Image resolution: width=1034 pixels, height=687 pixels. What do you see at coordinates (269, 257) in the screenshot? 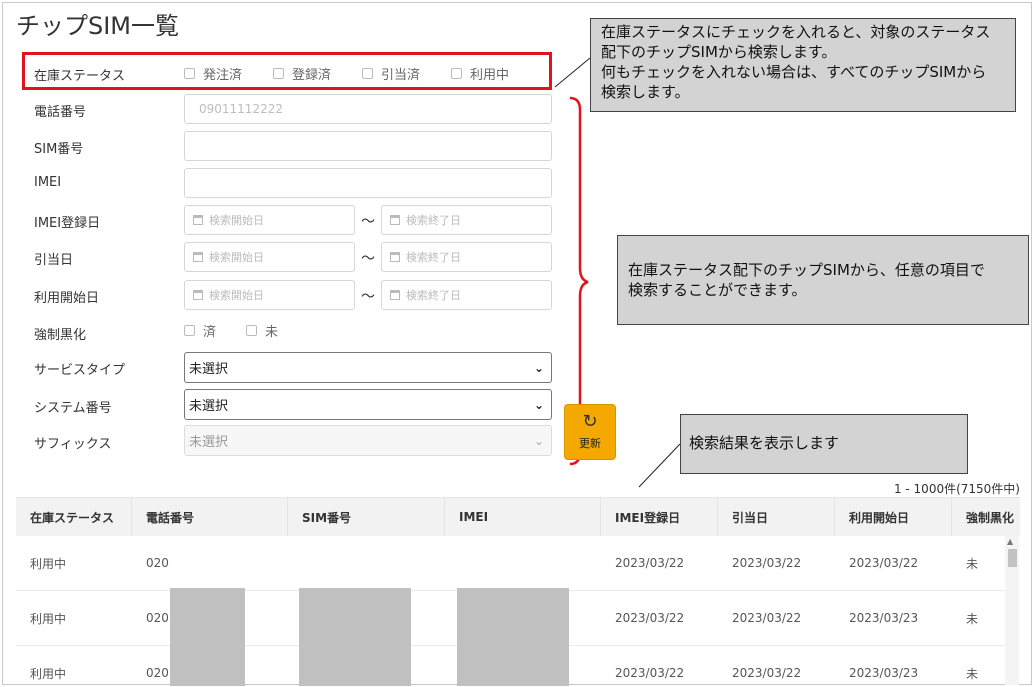
I see `alloc-date-start-input: 検索開始日` at bounding box center [269, 257].